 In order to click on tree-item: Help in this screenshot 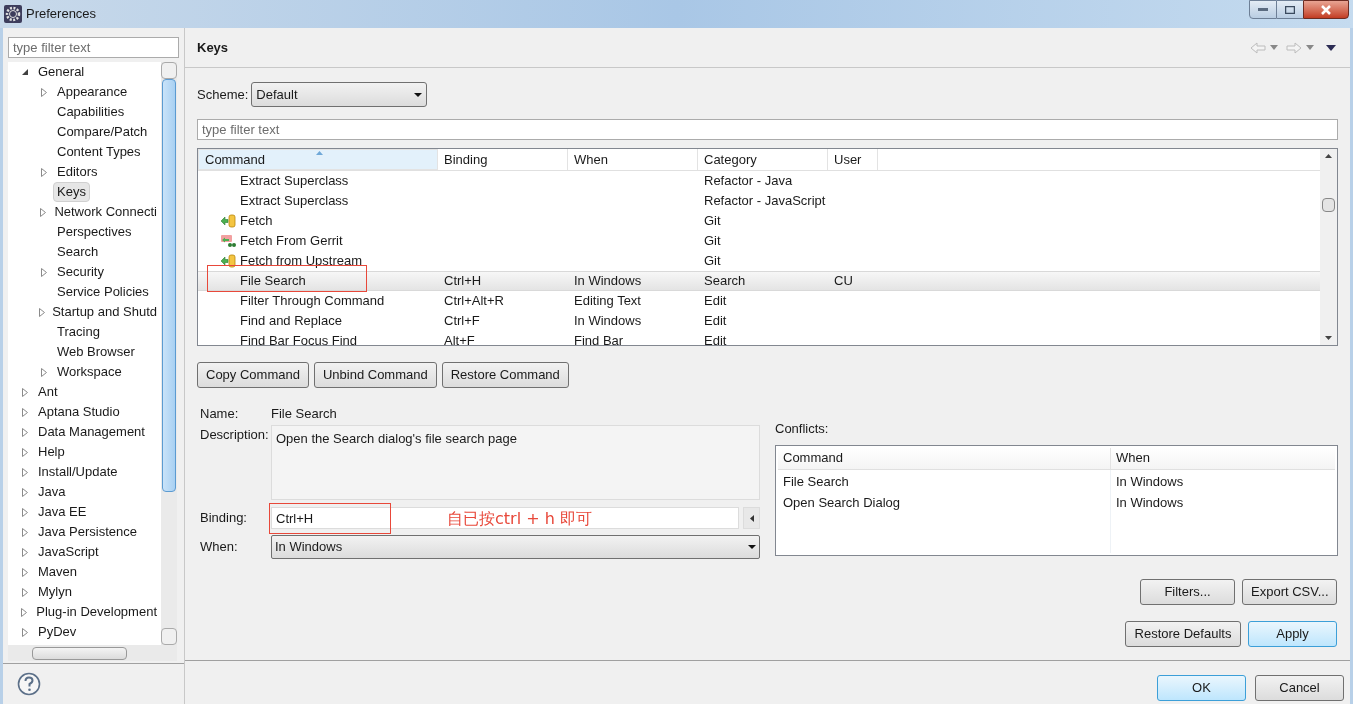, I will do `click(51, 452)`.